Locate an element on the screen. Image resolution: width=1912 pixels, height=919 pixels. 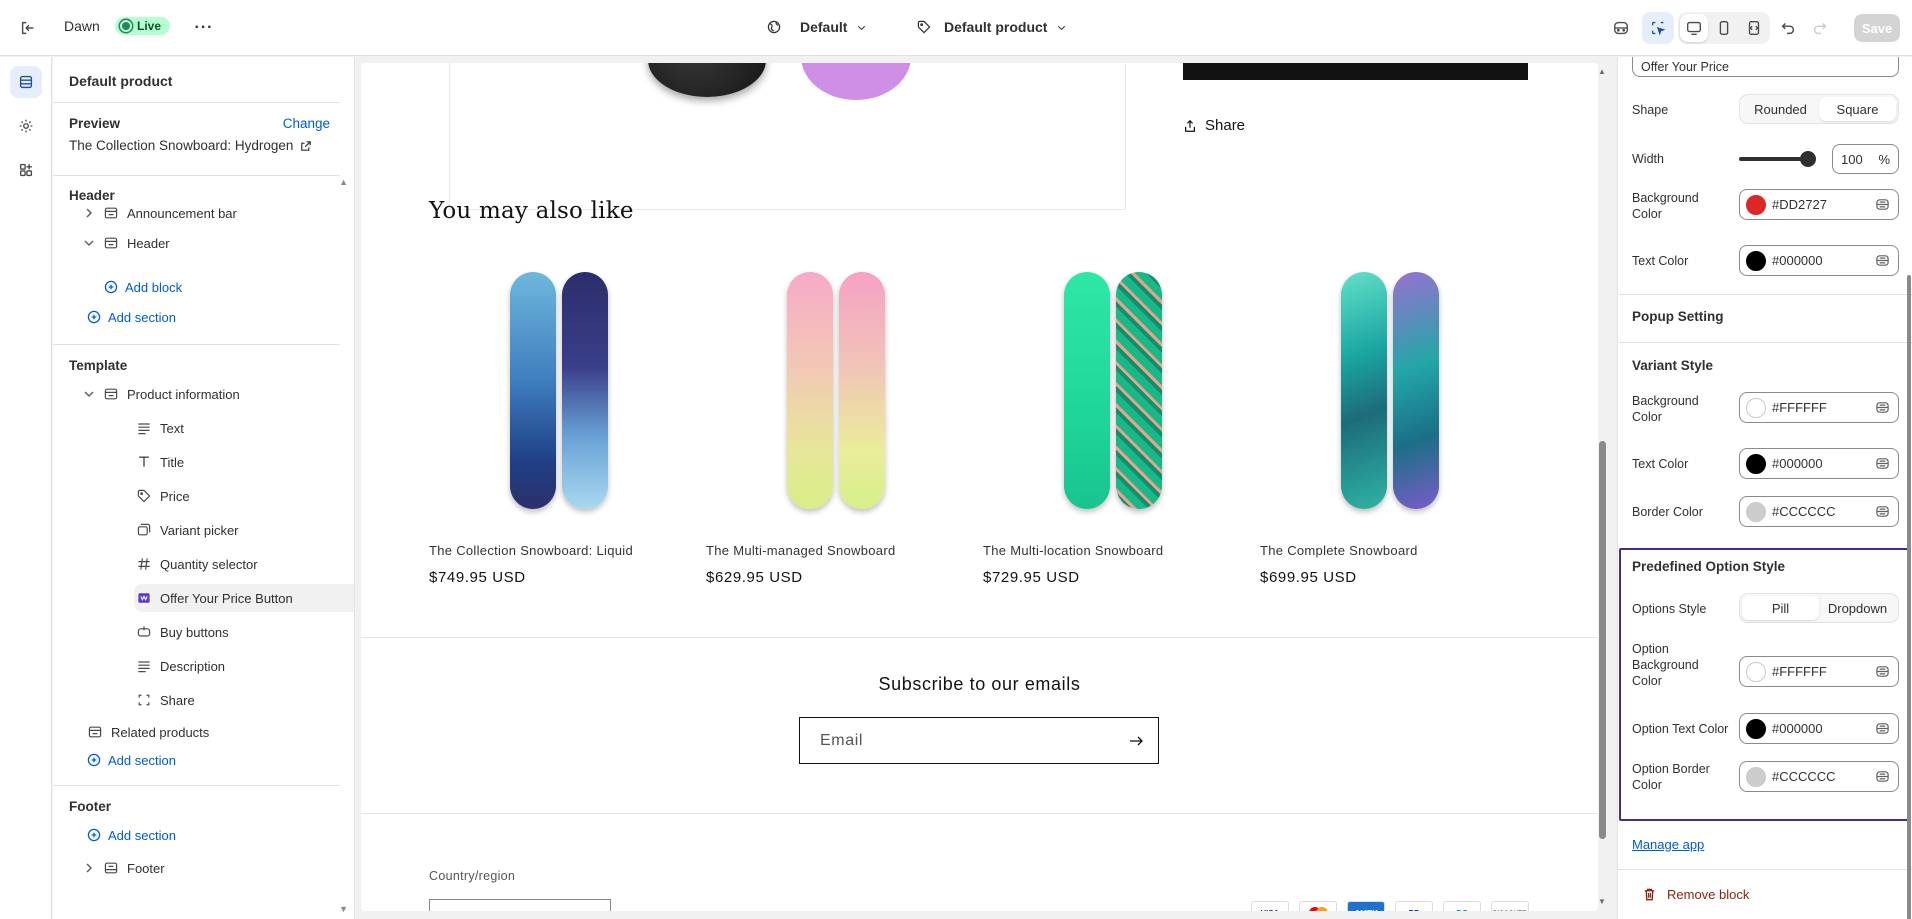
buy-button-bar is located at coordinates (1355, 71).